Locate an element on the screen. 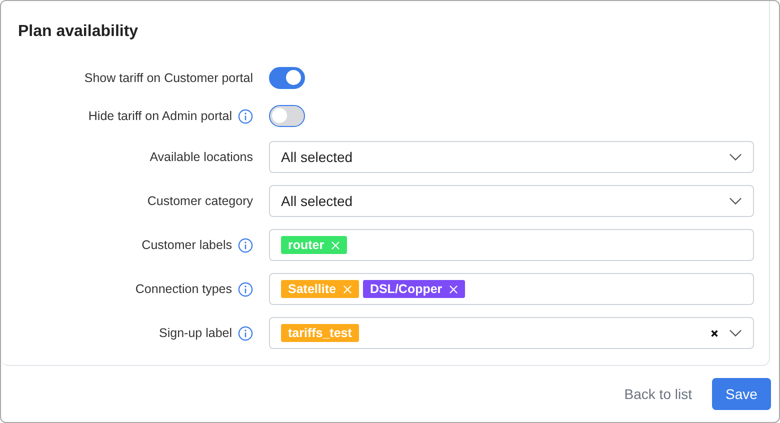  field-label: Connection types is located at coordinates (183, 289).